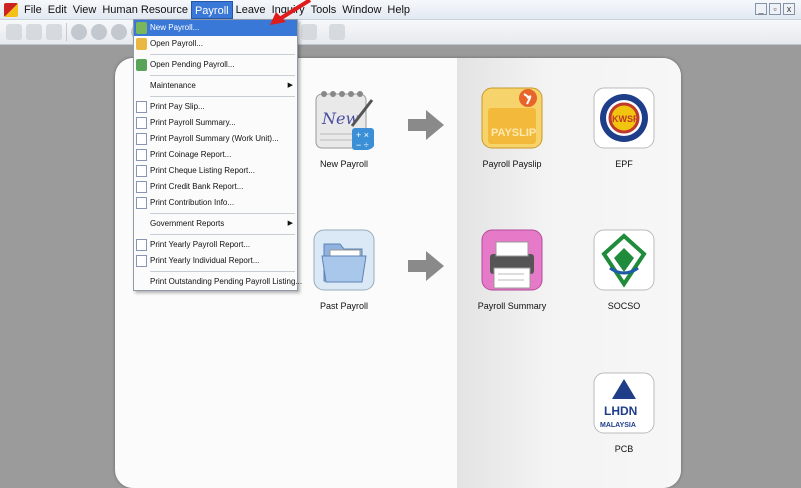  What do you see at coordinates (215, 86) in the screenshot?
I see `menu-item-maintenance: Maintenance ▶` at bounding box center [215, 86].